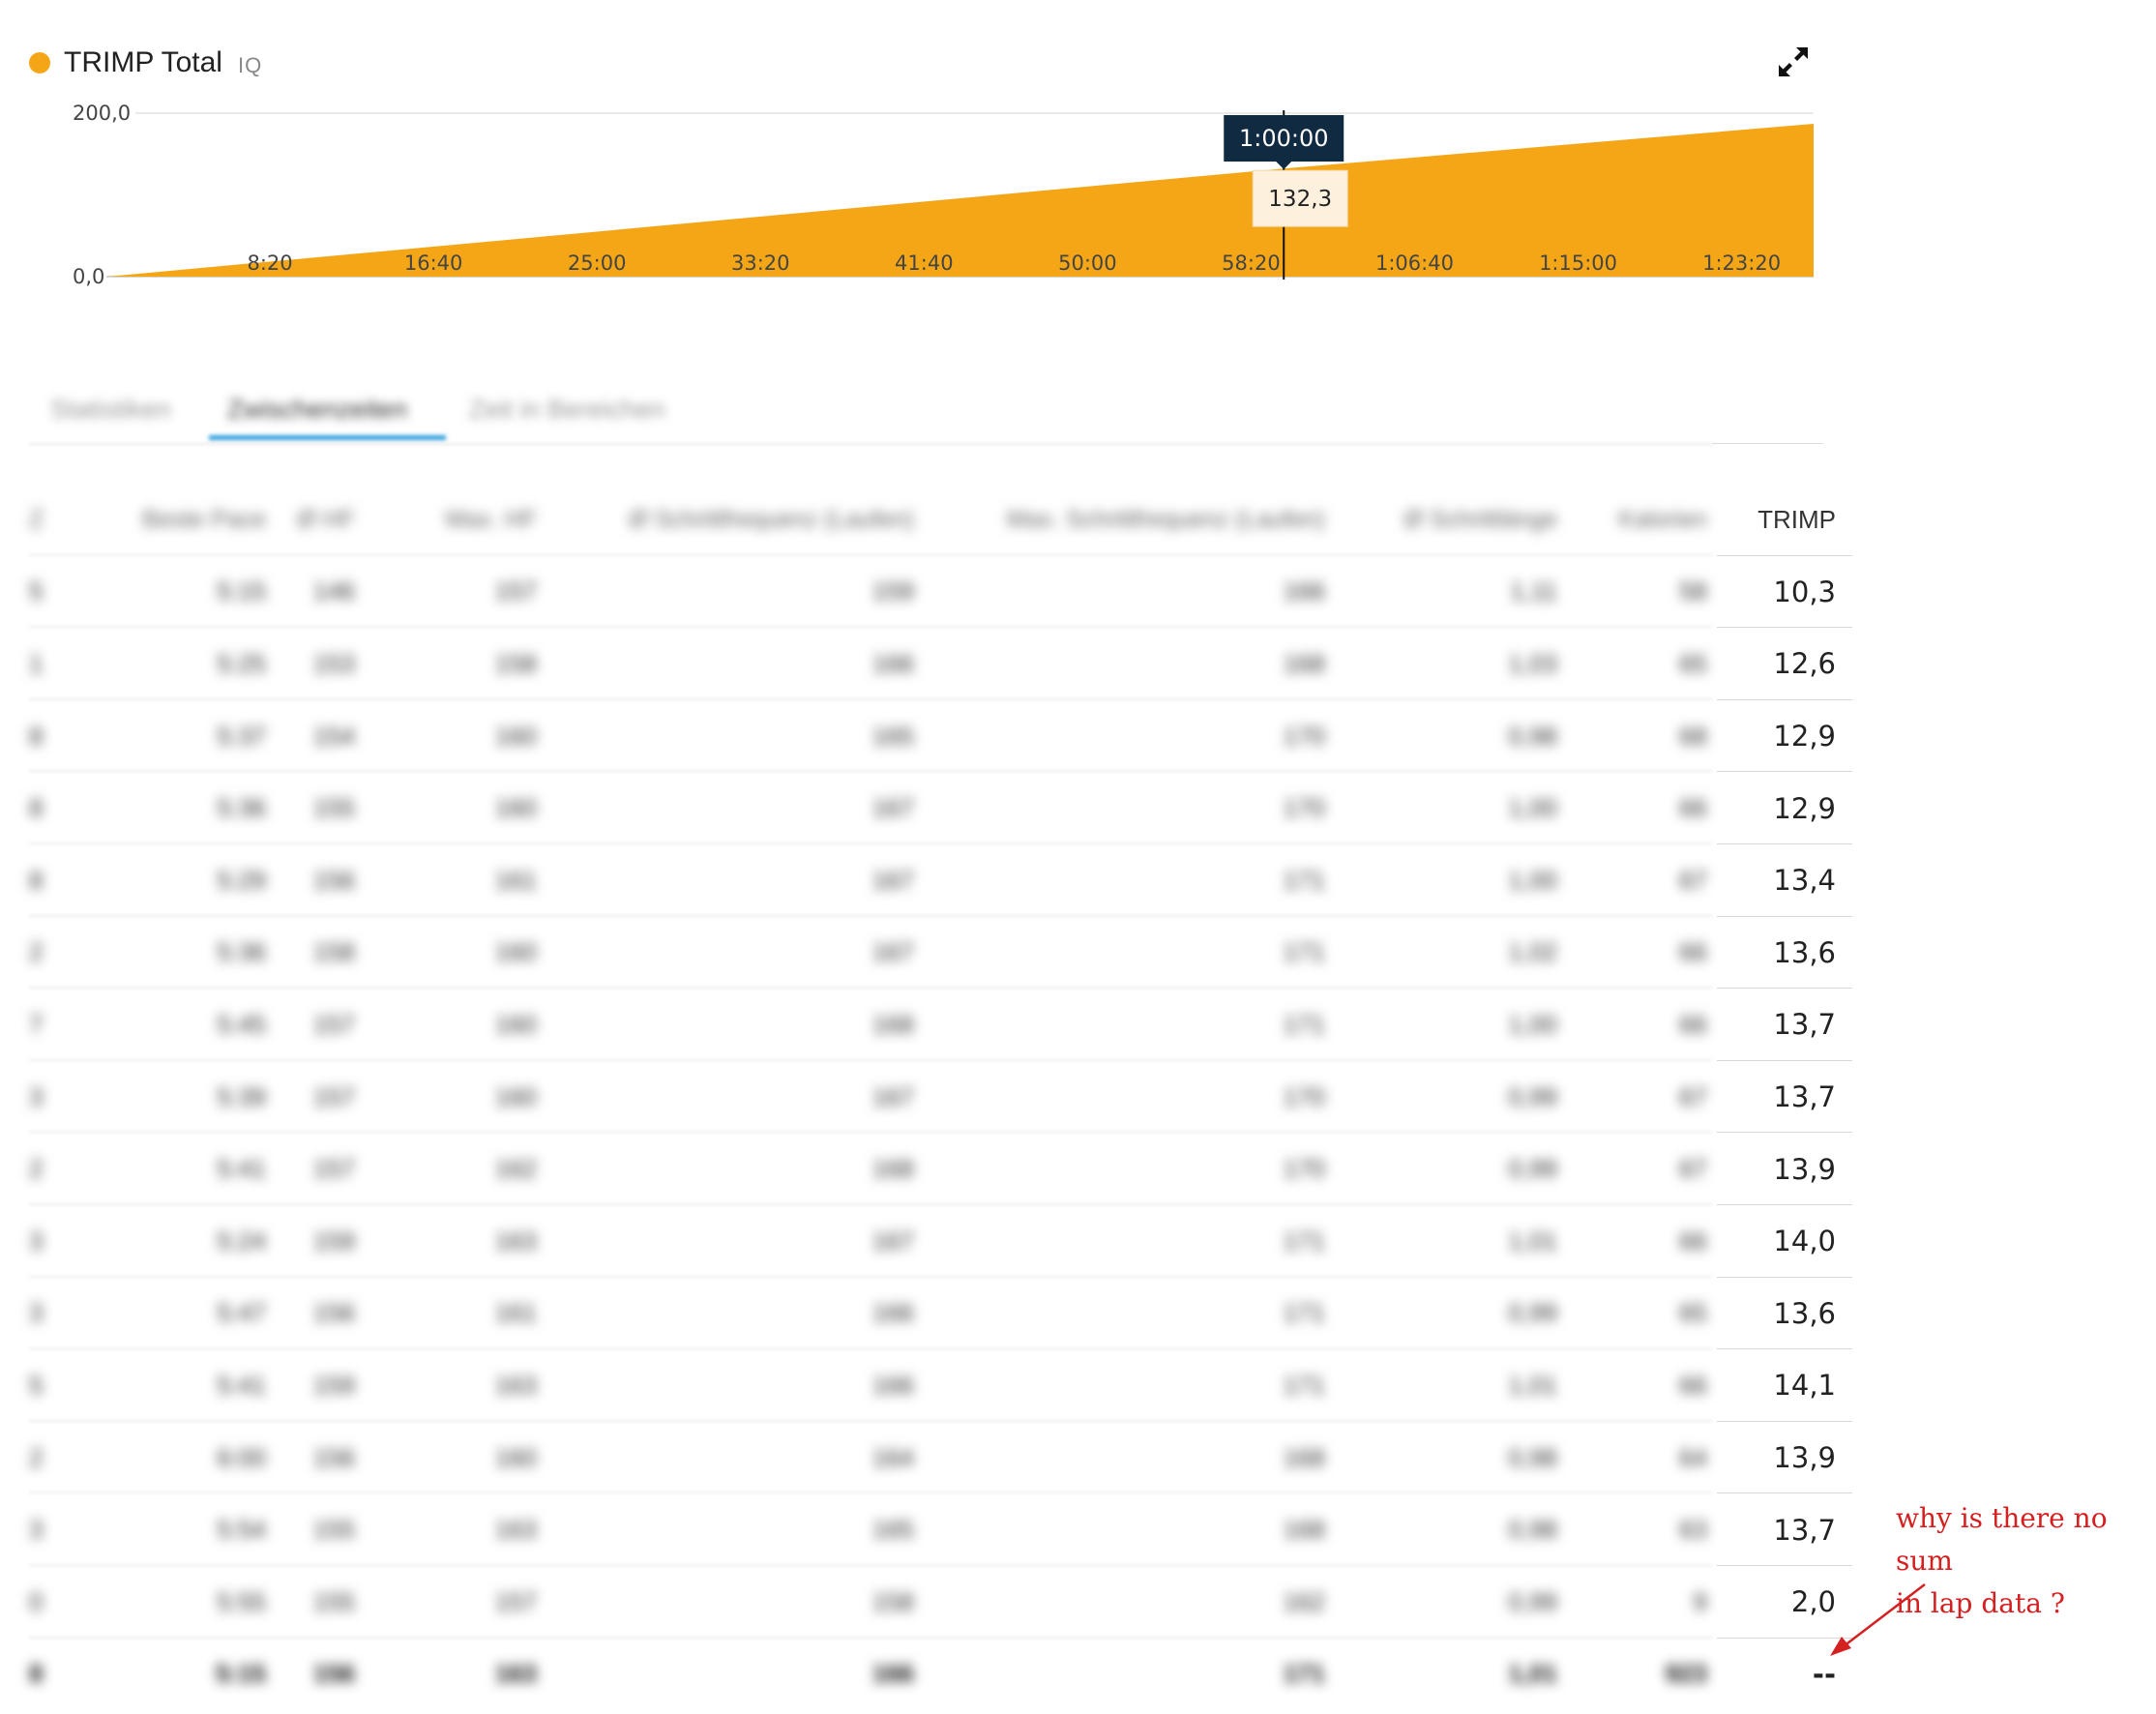  Describe the element at coordinates (241, 1024) in the screenshot. I see `table-cell: 5:45` at that location.